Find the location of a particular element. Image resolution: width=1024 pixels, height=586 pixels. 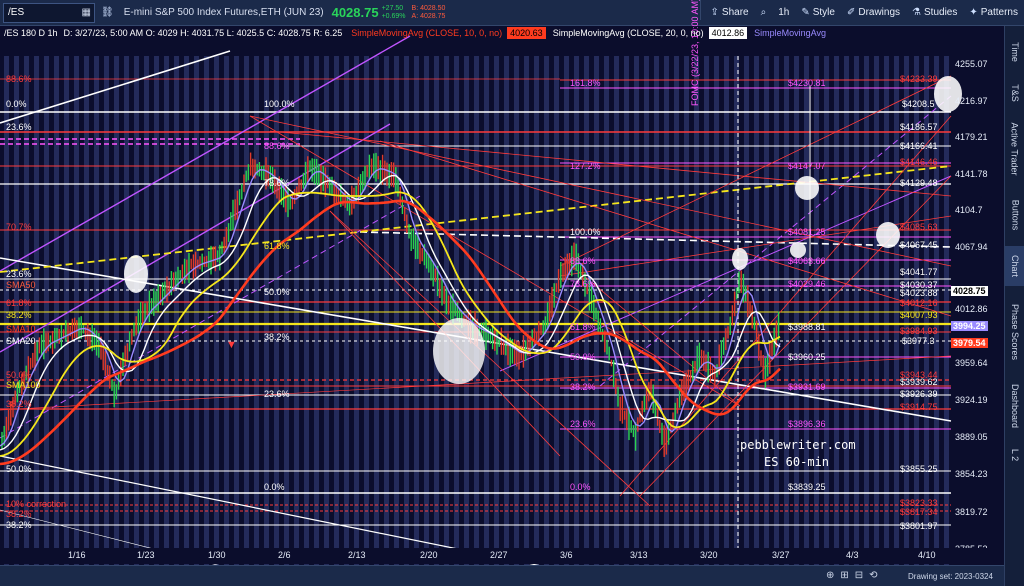

time-tick: 2/13 is located at coordinates (357, 555).